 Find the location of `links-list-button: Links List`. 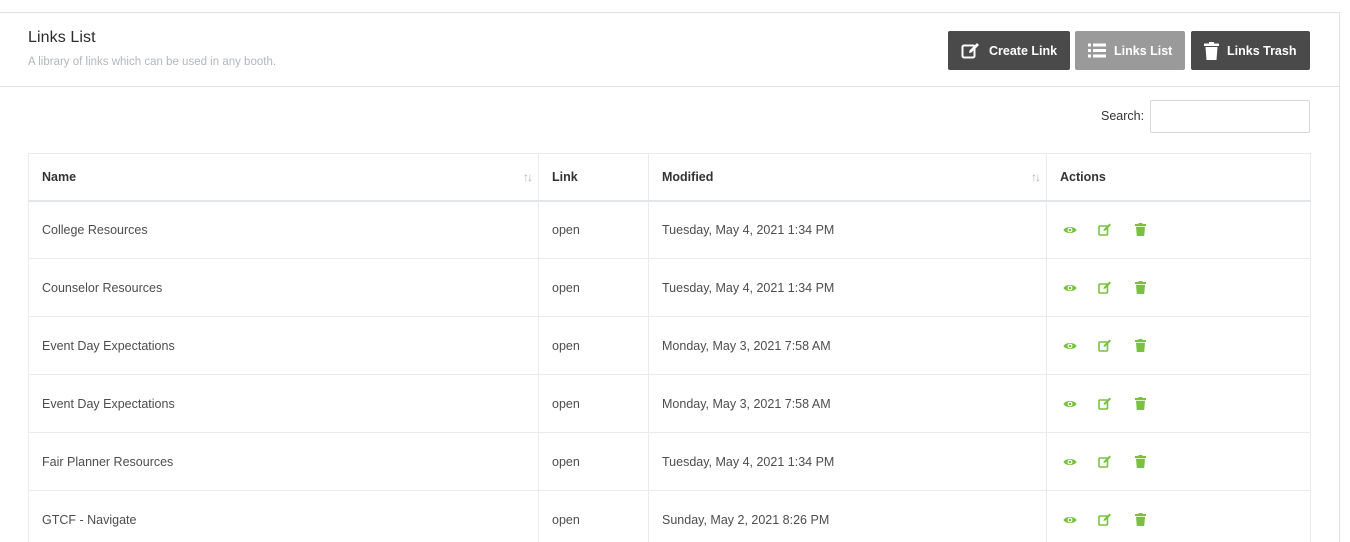

links-list-button: Links List is located at coordinates (1130, 50).